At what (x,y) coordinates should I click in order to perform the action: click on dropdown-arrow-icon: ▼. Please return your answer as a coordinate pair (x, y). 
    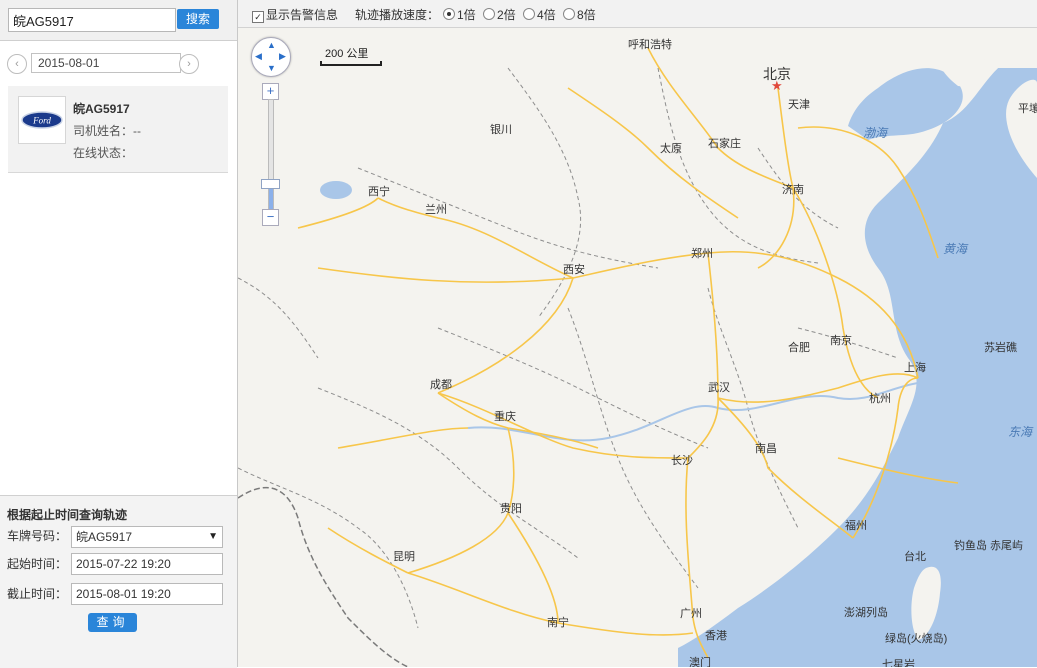
    Looking at the image, I should click on (213, 536).